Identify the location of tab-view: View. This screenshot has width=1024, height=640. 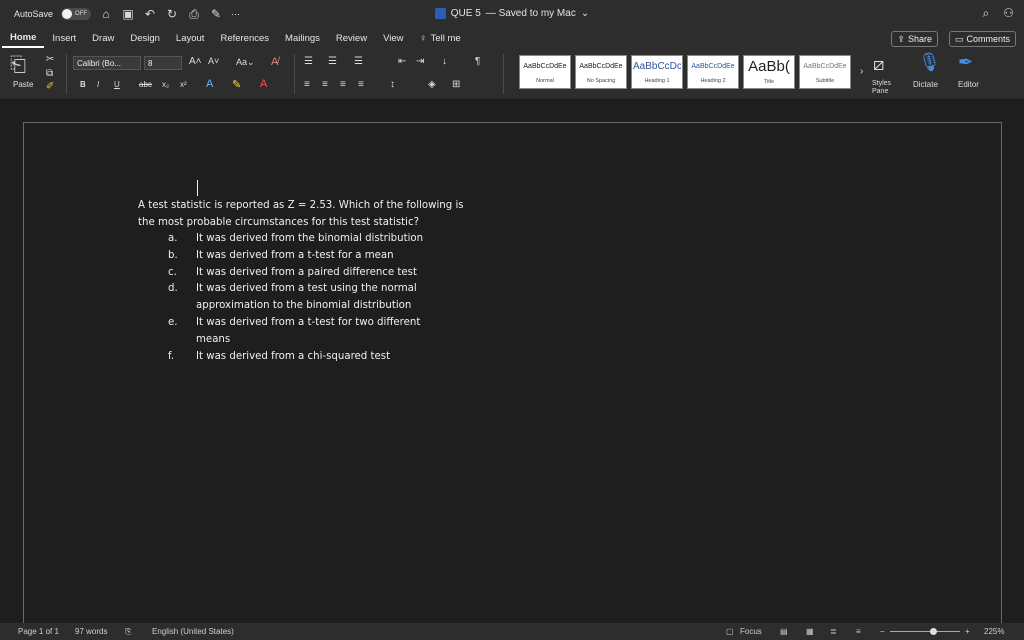
(393, 38).